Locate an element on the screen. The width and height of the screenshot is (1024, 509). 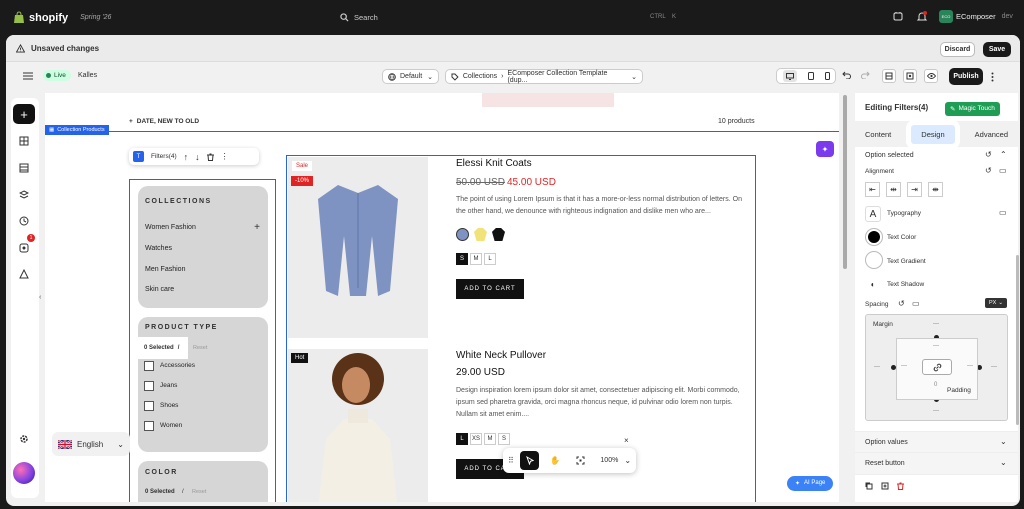
color-reset-link: Reset is located at coordinates (199, 492).